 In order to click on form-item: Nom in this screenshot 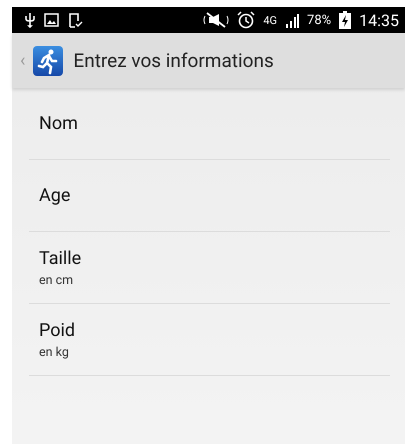, I will do `click(209, 124)`.